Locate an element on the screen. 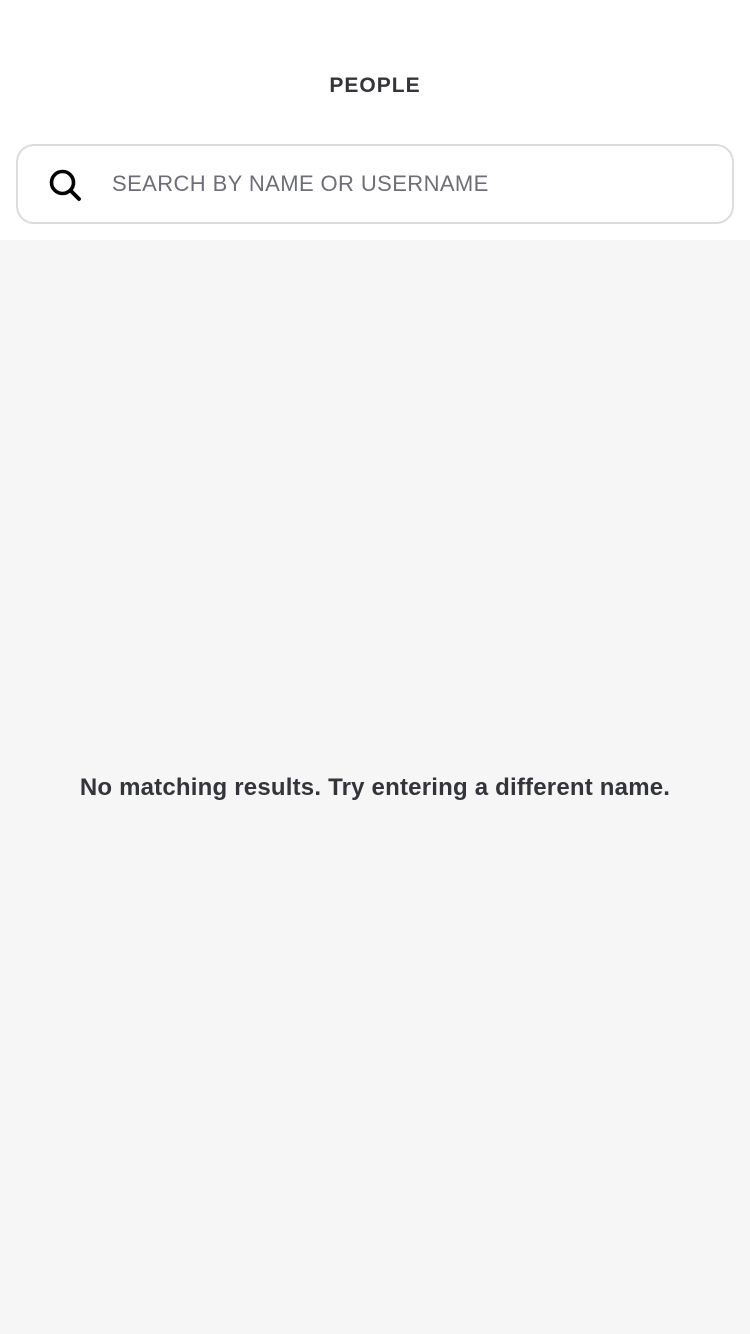  page-title: PEOPLE is located at coordinates (375, 85).